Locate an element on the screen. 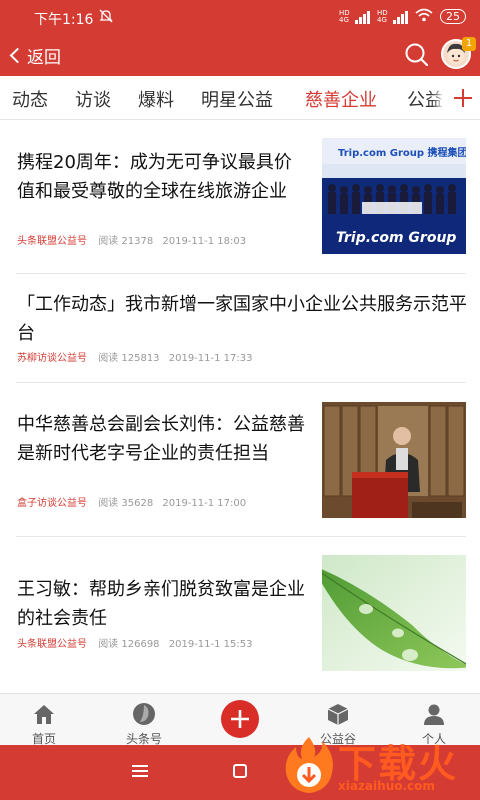 The height and width of the screenshot is (800, 480). box-icon is located at coordinates (338, 714).